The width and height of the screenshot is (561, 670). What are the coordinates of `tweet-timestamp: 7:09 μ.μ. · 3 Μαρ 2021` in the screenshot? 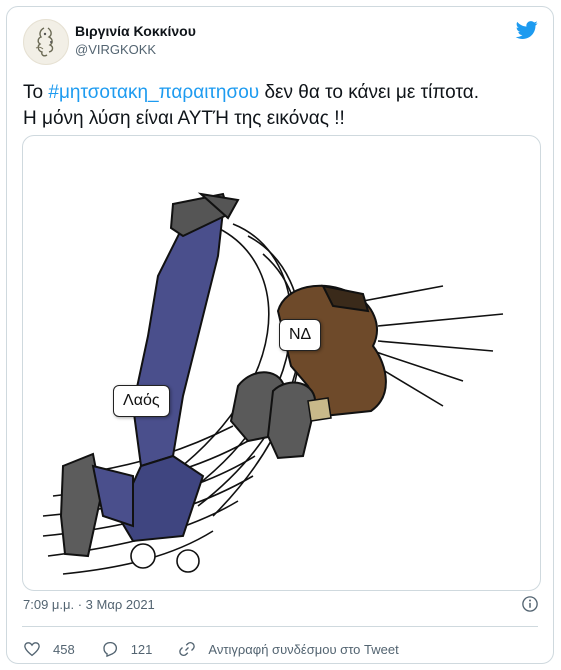 It's located at (89, 604).